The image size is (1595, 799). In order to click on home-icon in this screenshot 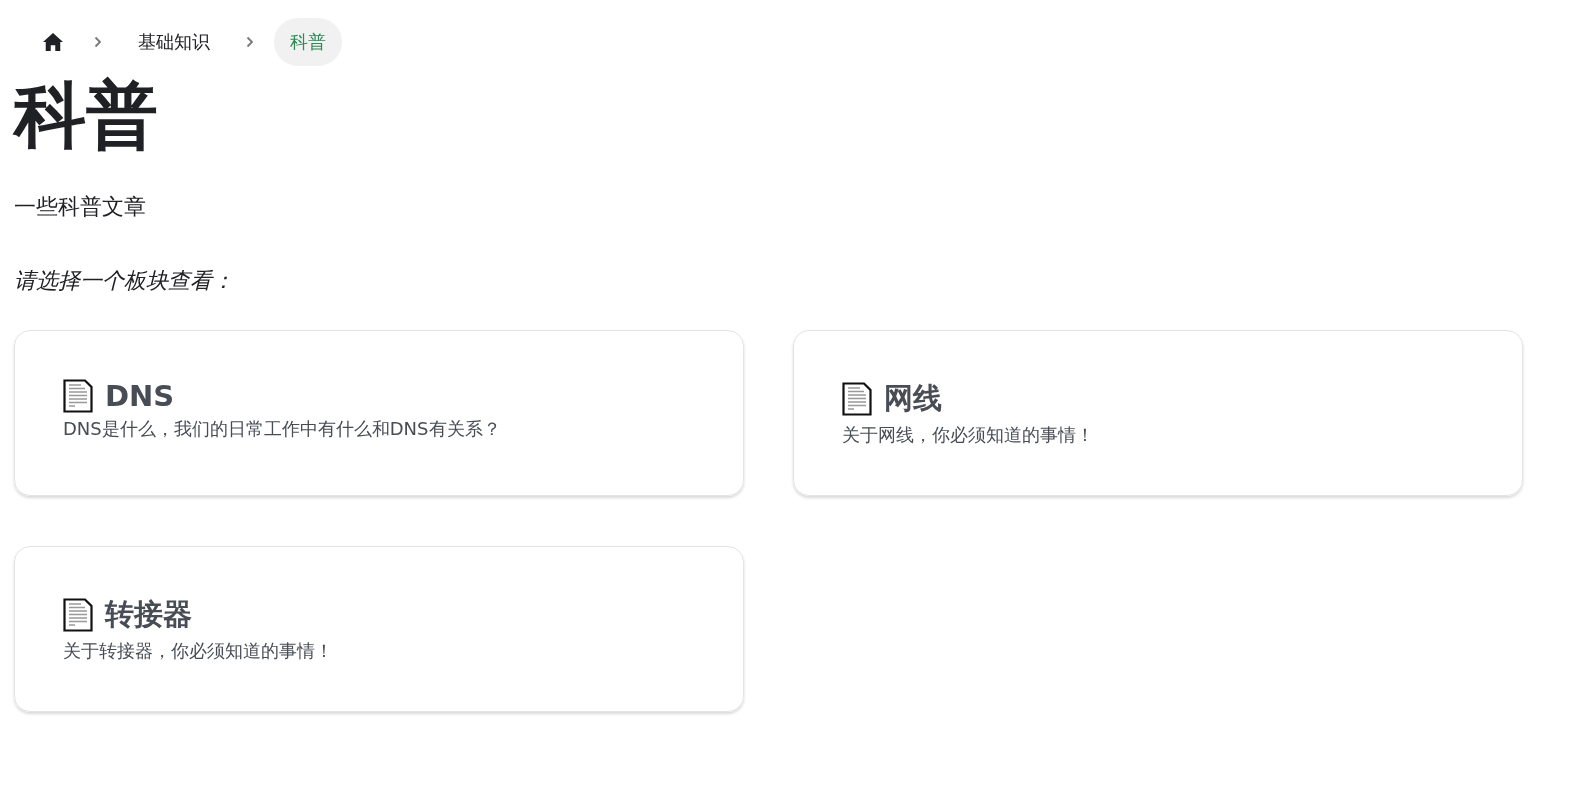, I will do `click(53, 42)`.